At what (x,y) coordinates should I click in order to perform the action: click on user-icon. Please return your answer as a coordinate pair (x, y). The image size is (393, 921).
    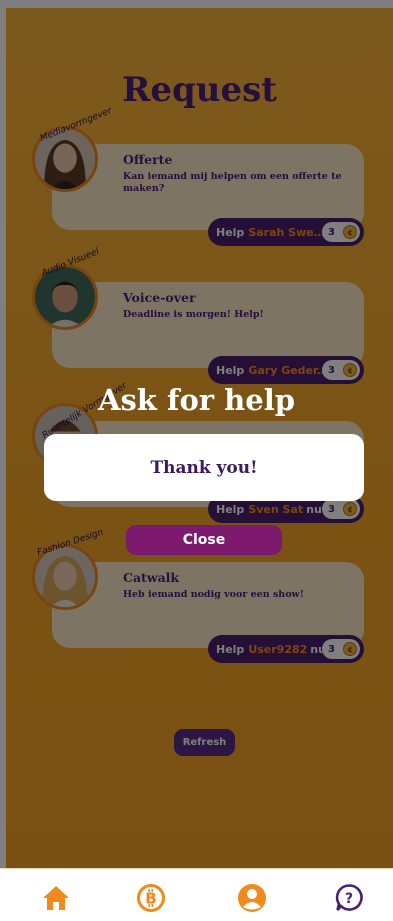
    Looking at the image, I should click on (252, 898).